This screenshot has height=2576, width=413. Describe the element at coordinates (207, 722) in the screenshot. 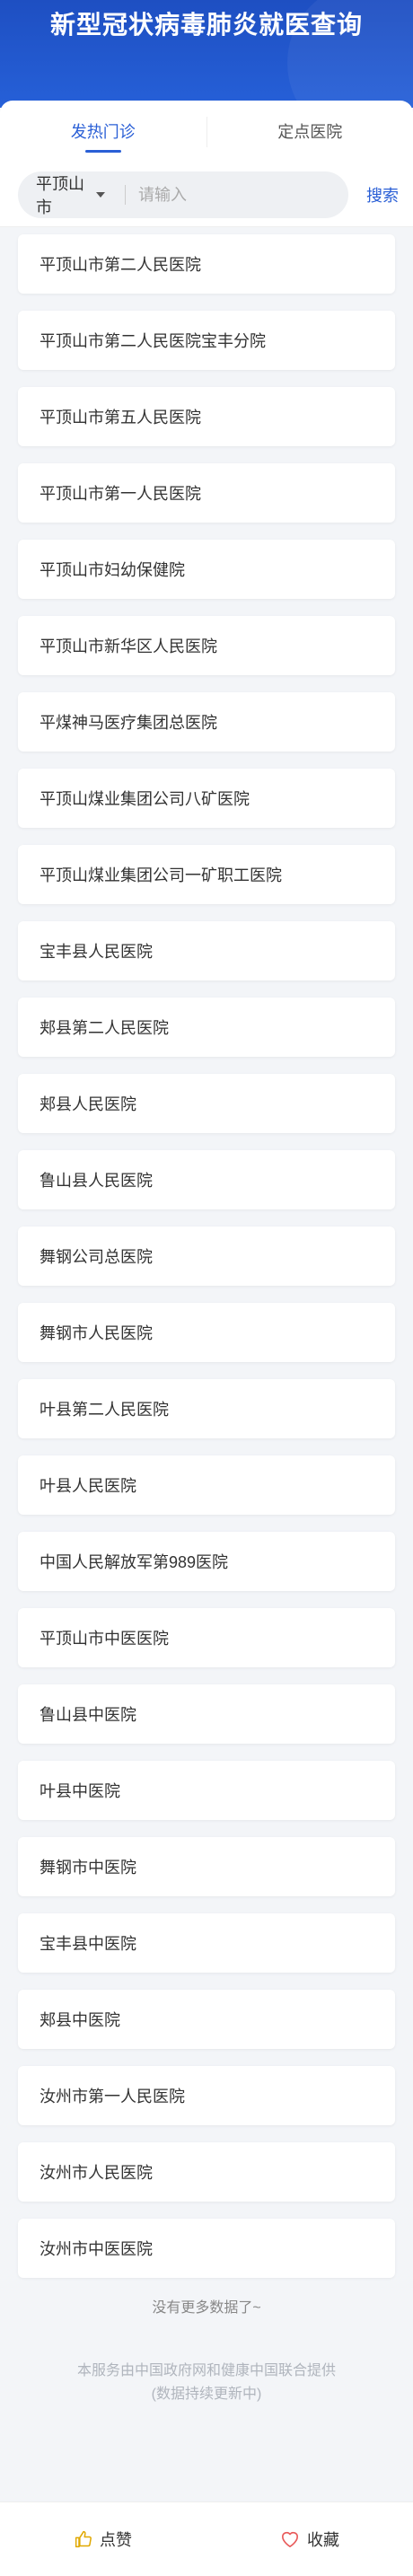

I see `hospital-item: 平煤神马医疗集团总医院` at that location.